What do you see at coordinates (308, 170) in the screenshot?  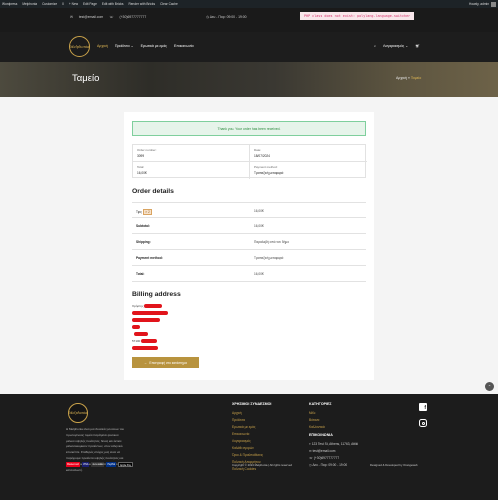 I see `order-payment-cell: Payment method: Τραπεζική μεταφορά` at bounding box center [308, 170].